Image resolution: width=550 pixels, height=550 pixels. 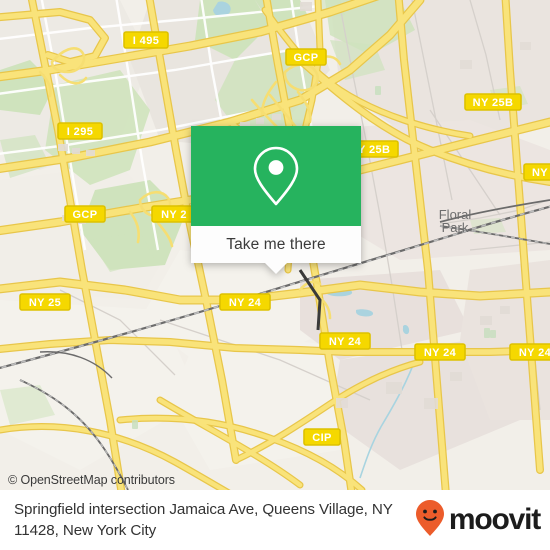 I want to click on map-place-label-floral-park: Floral Park, so click(x=455, y=221).